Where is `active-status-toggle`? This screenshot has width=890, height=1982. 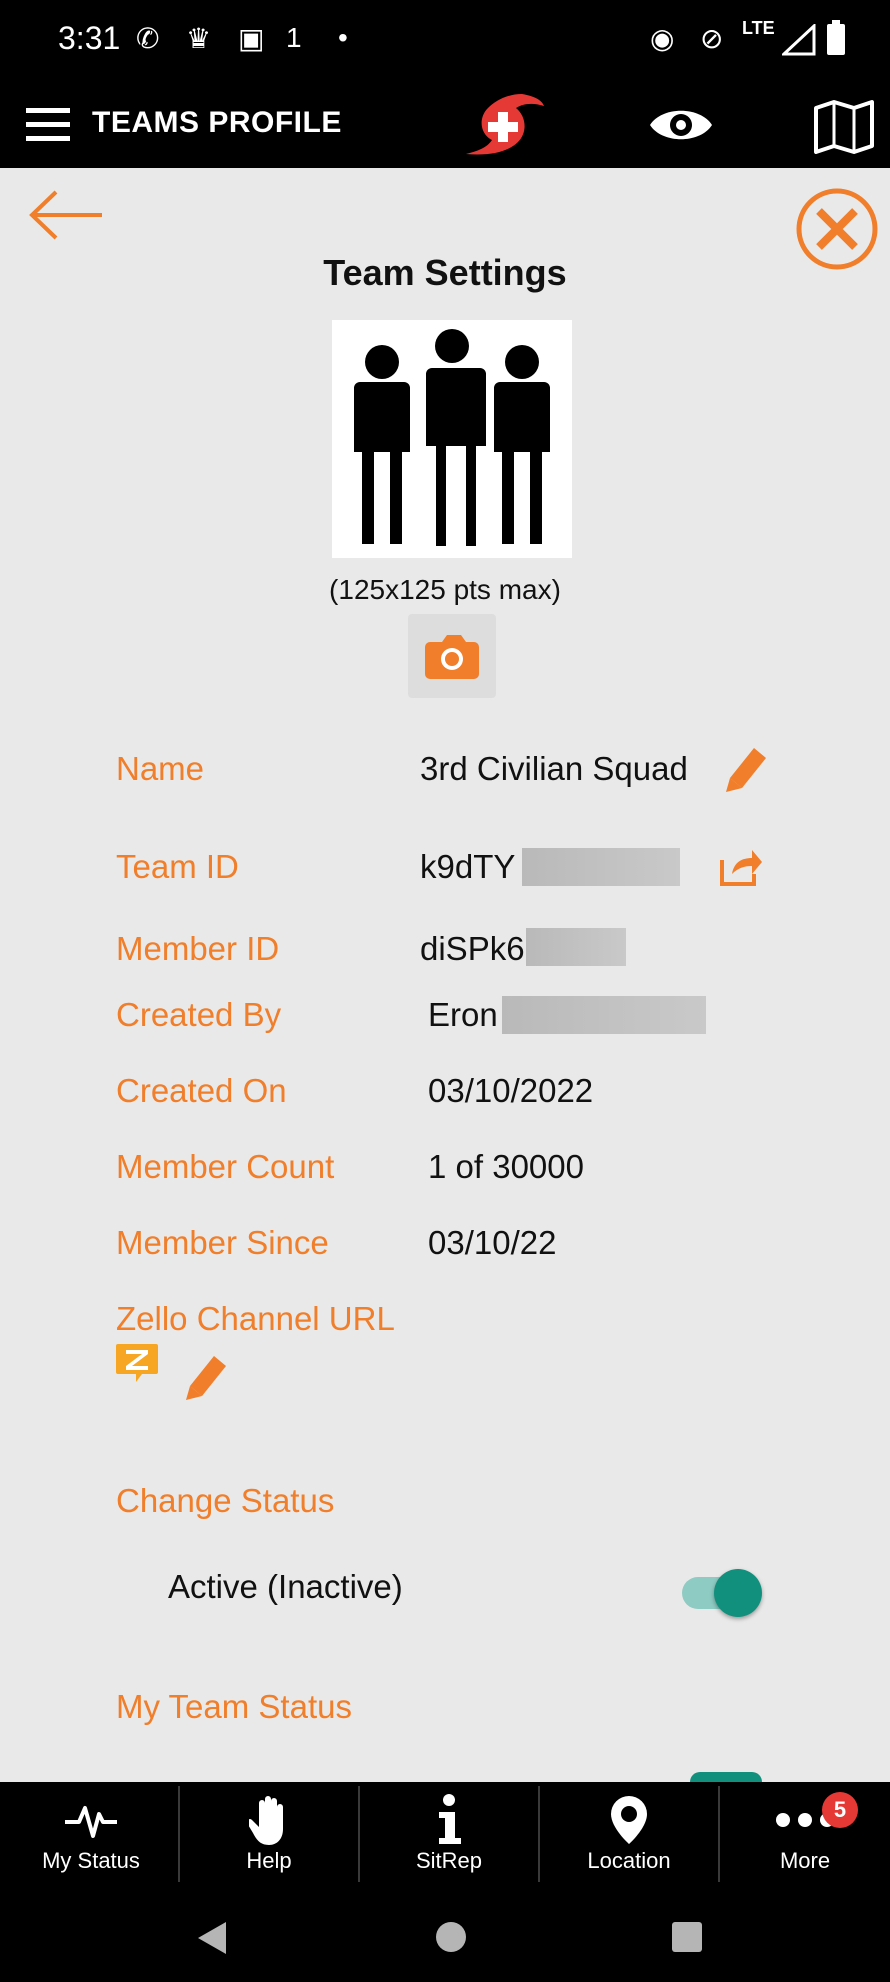 active-status-toggle is located at coordinates (721, 1593).